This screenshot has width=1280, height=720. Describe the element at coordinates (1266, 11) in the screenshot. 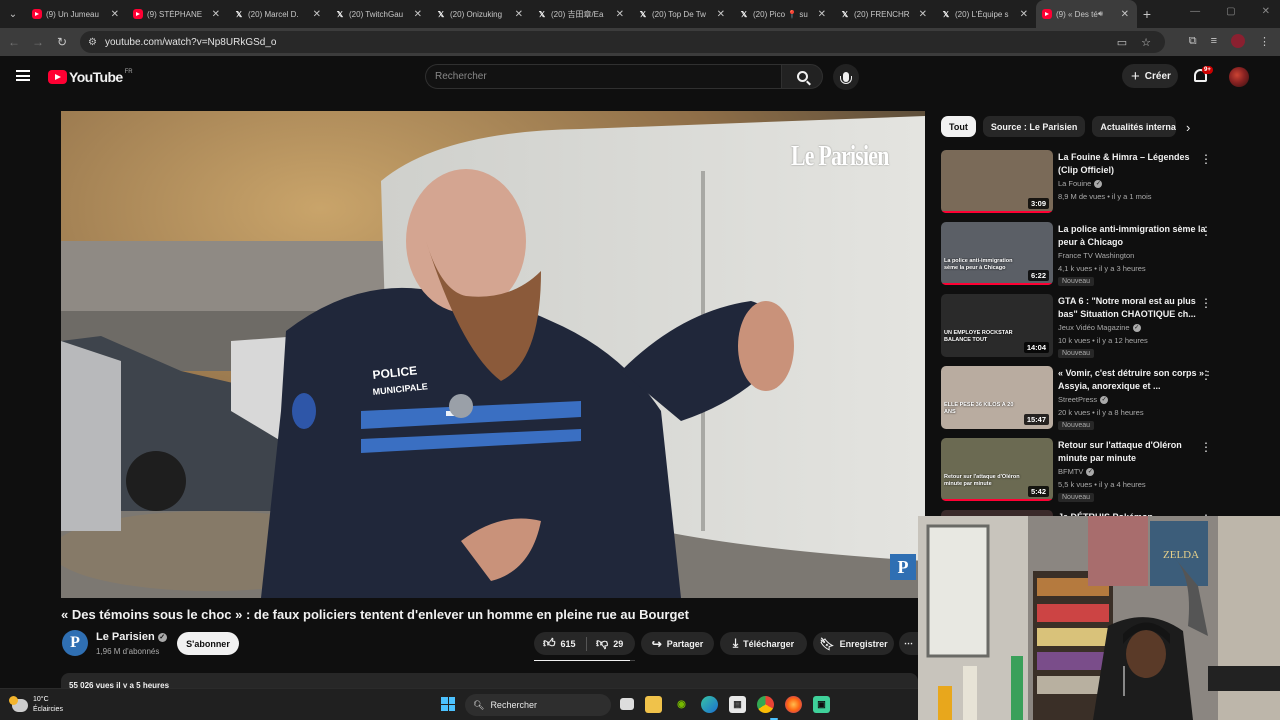

I see `close-window-button: ✕` at that location.